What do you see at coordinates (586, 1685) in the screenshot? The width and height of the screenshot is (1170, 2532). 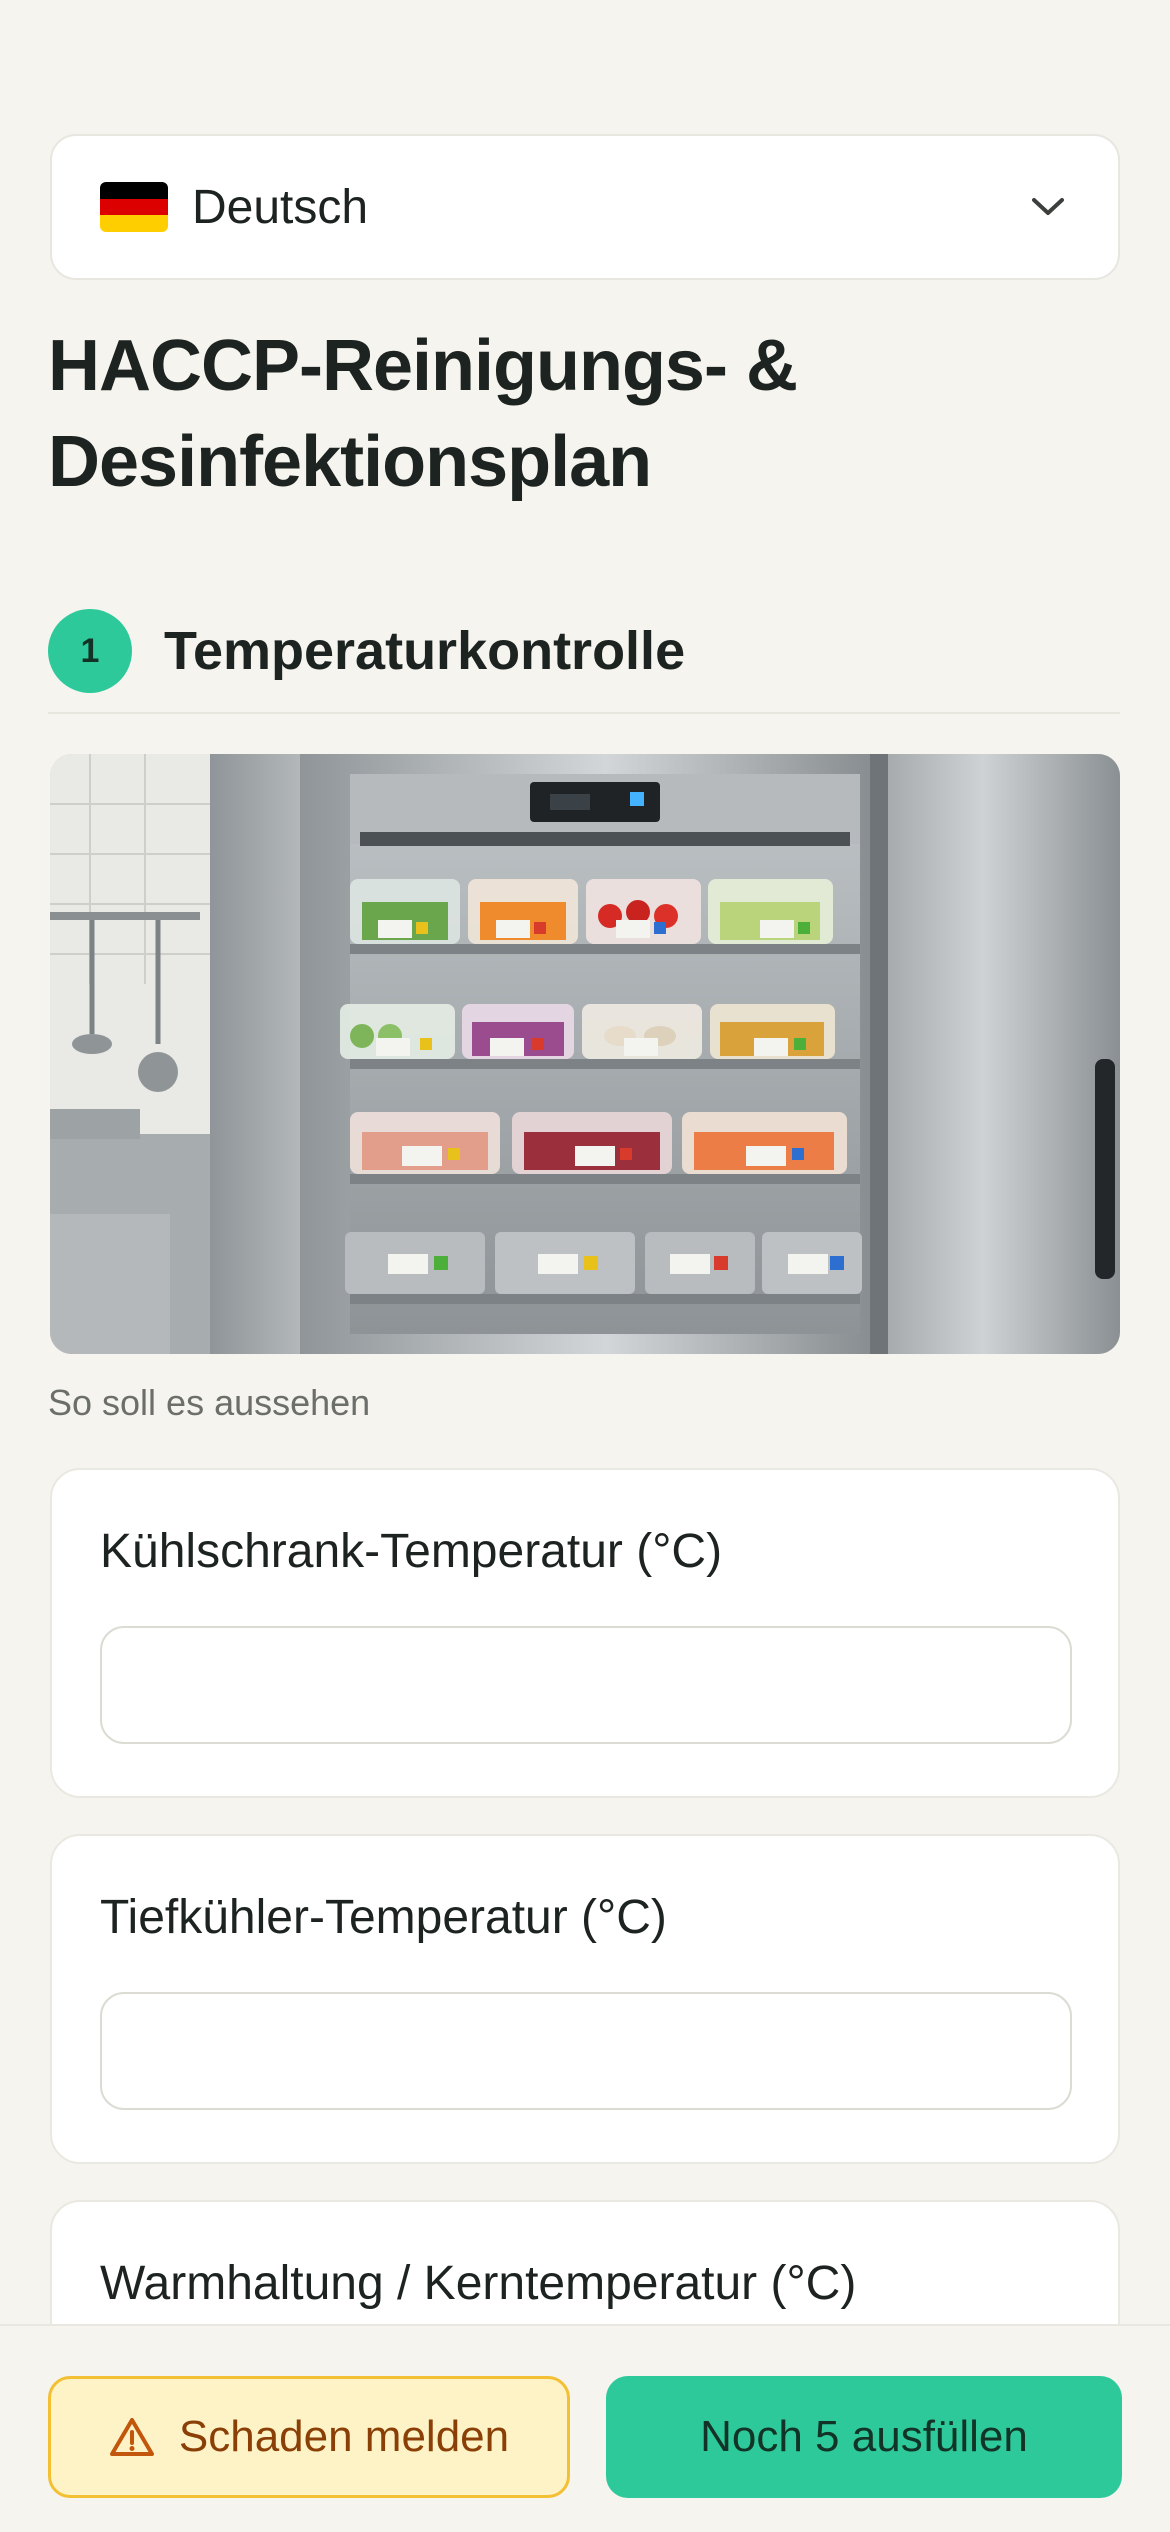 I see `fridge-temperature-input` at bounding box center [586, 1685].